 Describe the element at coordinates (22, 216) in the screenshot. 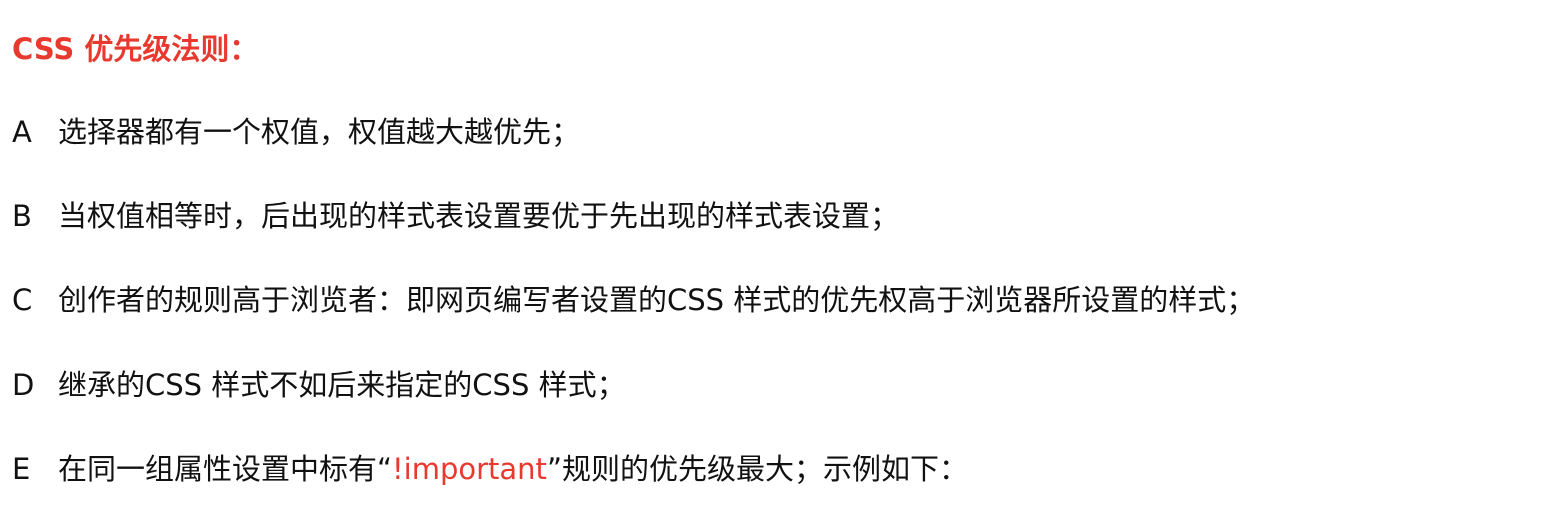

I see `rule-letter: B` at that location.